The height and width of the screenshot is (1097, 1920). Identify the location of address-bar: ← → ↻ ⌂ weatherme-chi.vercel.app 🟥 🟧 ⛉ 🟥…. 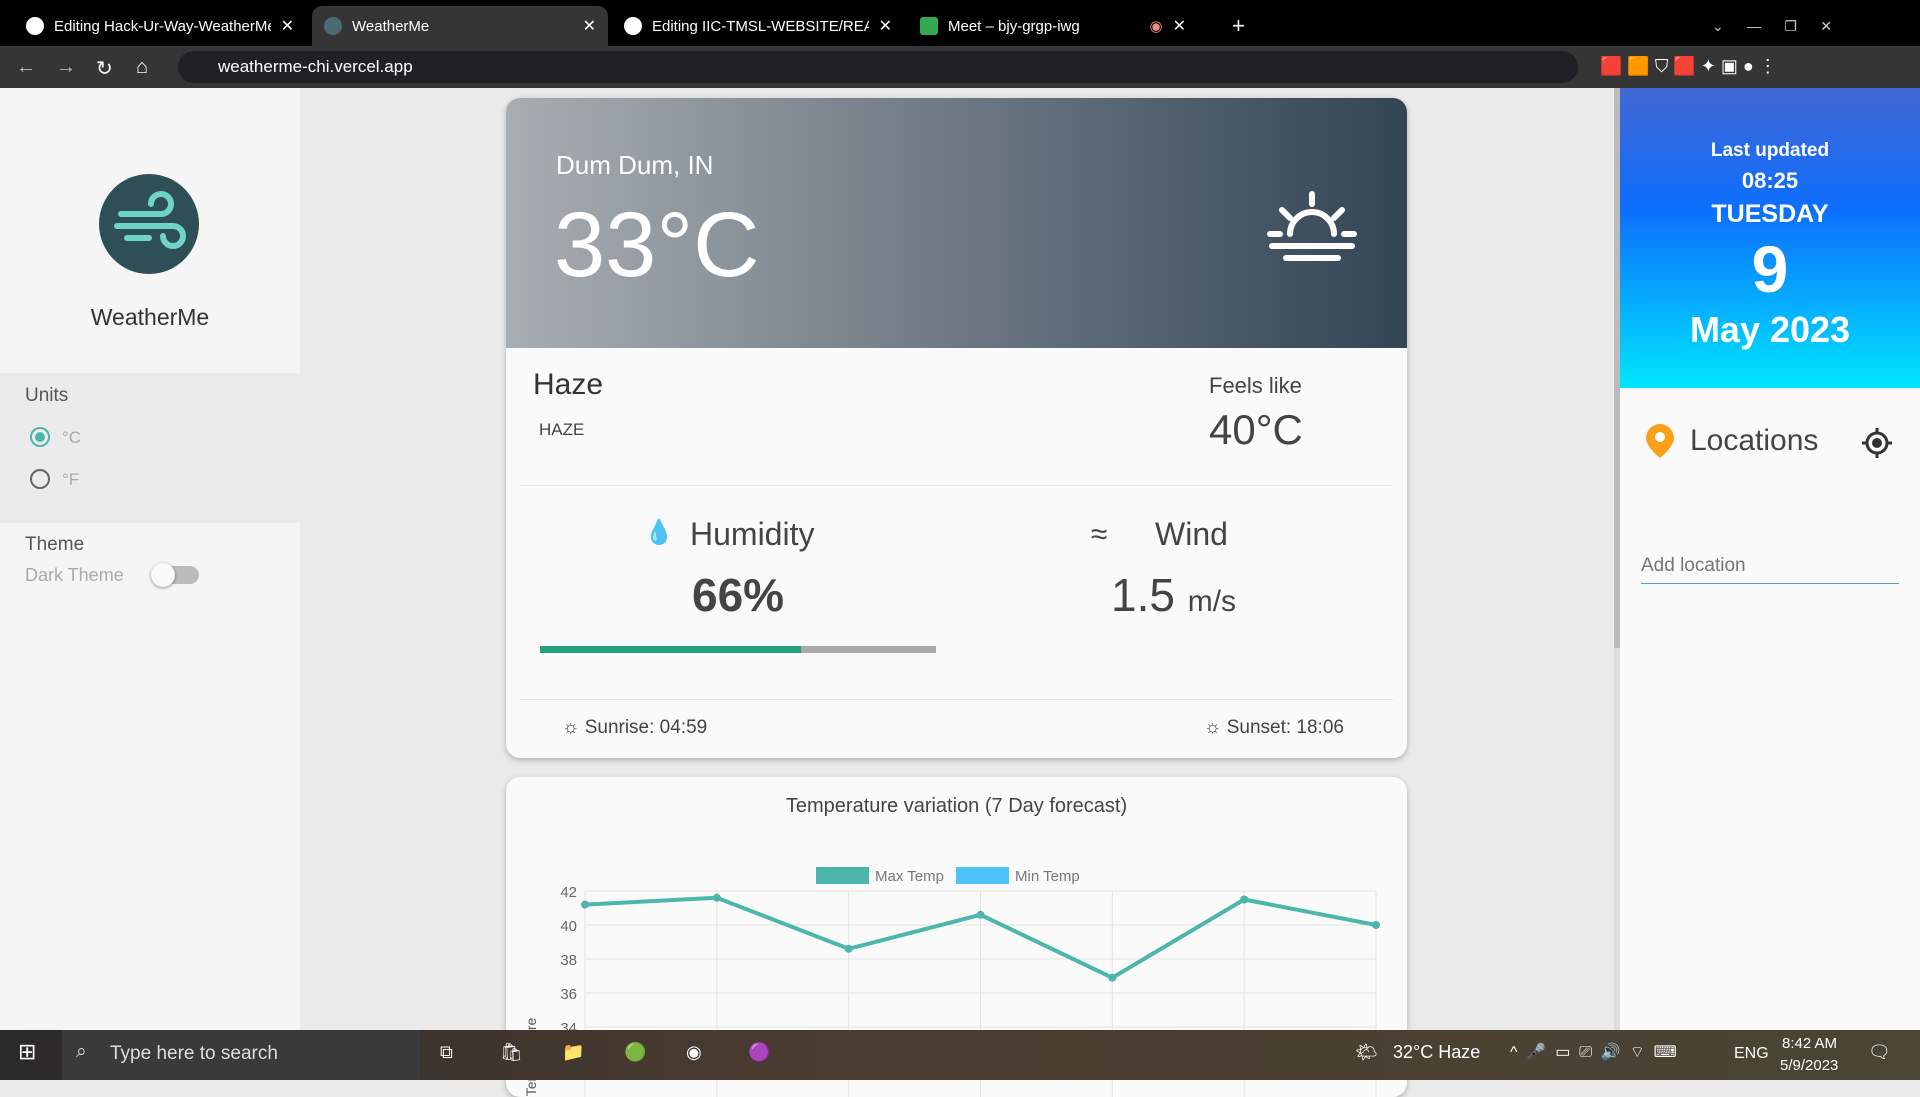
(960, 67).